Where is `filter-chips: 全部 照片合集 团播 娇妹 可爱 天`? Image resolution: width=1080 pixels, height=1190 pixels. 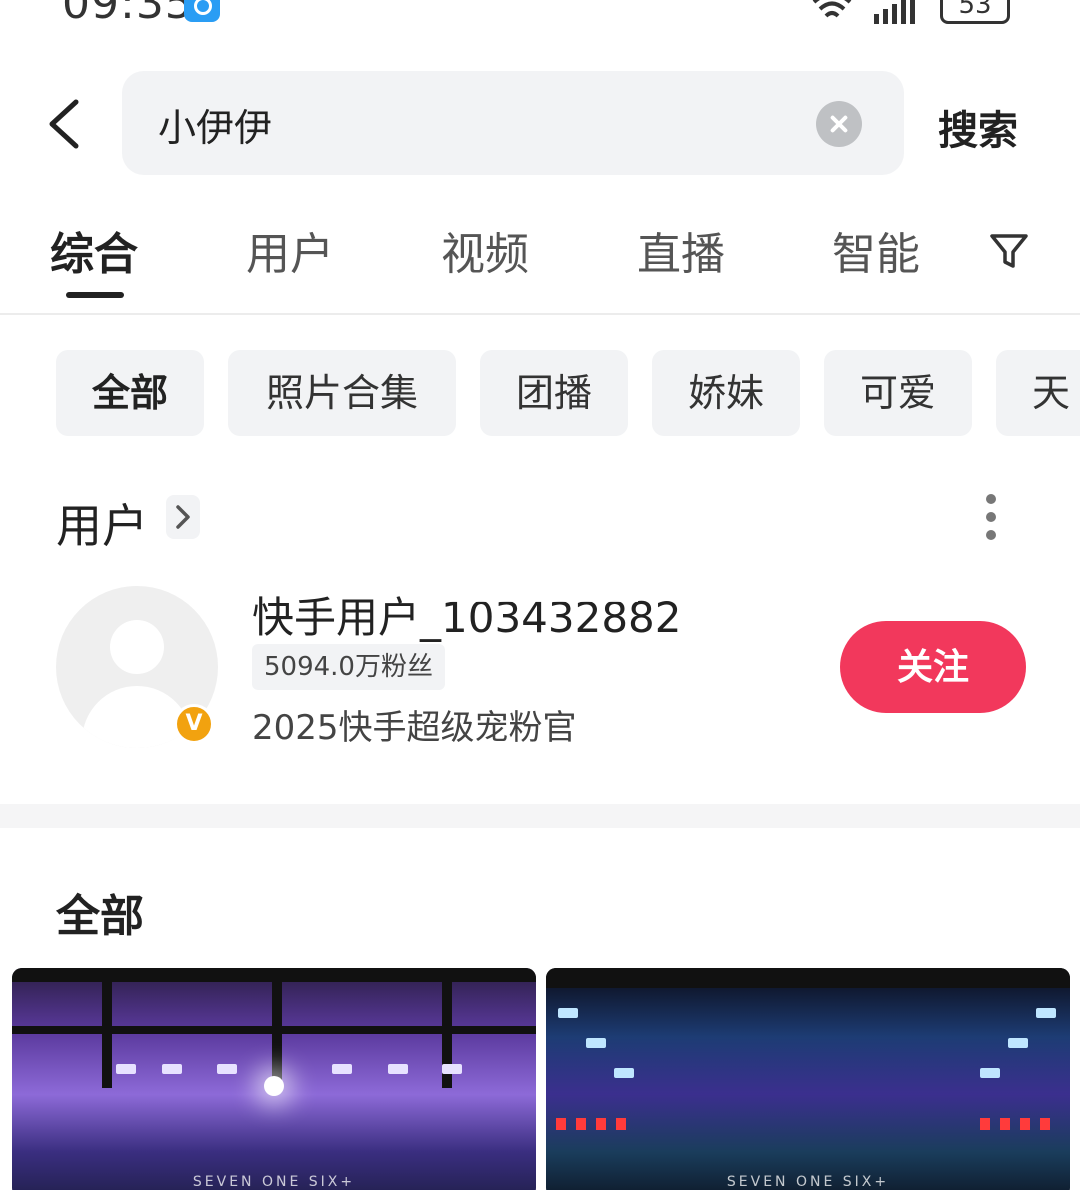
filter-chips: 全部 照片合集 团播 娇妹 可爱 天 is located at coordinates (540, 393).